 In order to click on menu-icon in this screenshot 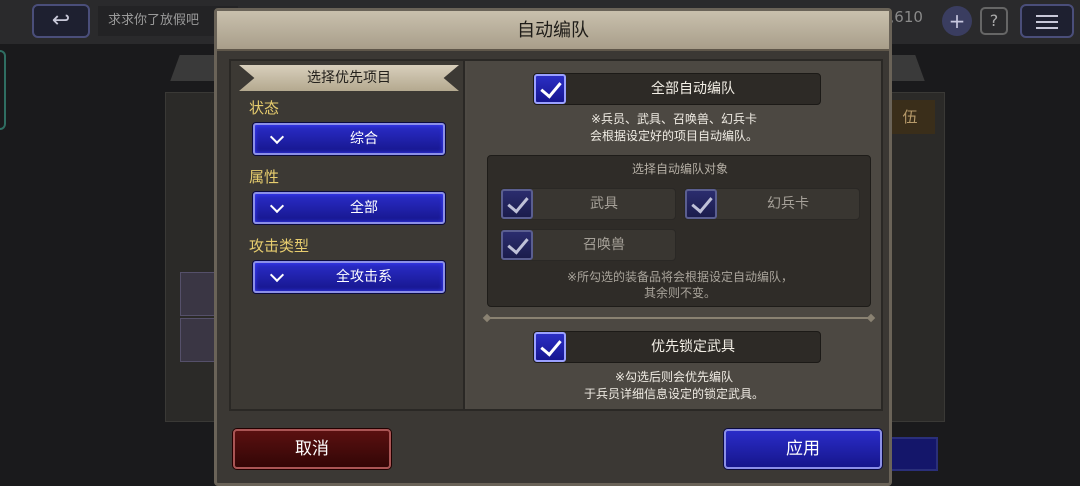, I will do `click(1047, 16)`.